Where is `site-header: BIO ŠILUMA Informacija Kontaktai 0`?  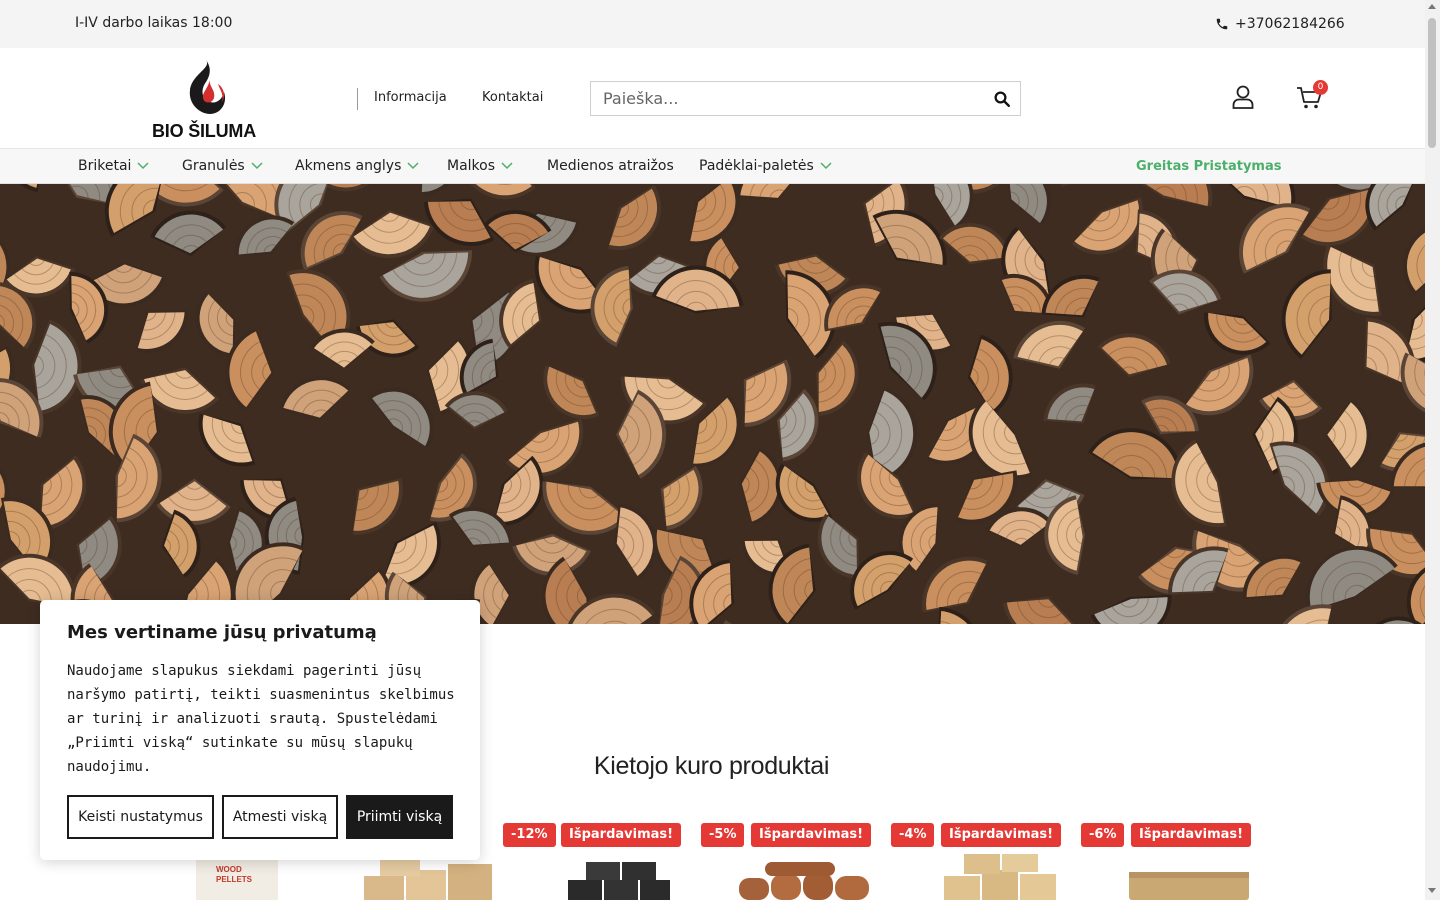
site-header: BIO ŠILUMA Informacija Kontaktai 0 is located at coordinates (712, 98).